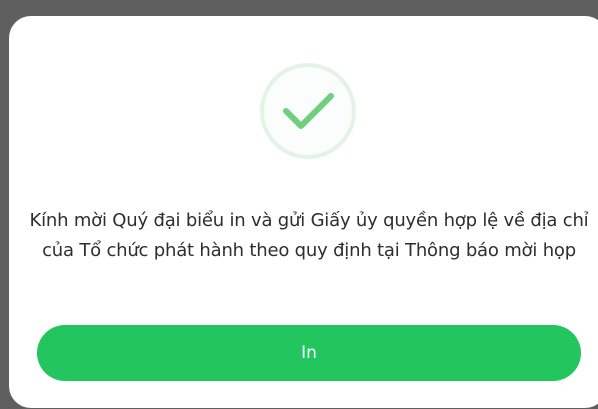 This screenshot has height=409, width=598. Describe the element at coordinates (308, 111) in the screenshot. I see `check-circle-icon` at that location.